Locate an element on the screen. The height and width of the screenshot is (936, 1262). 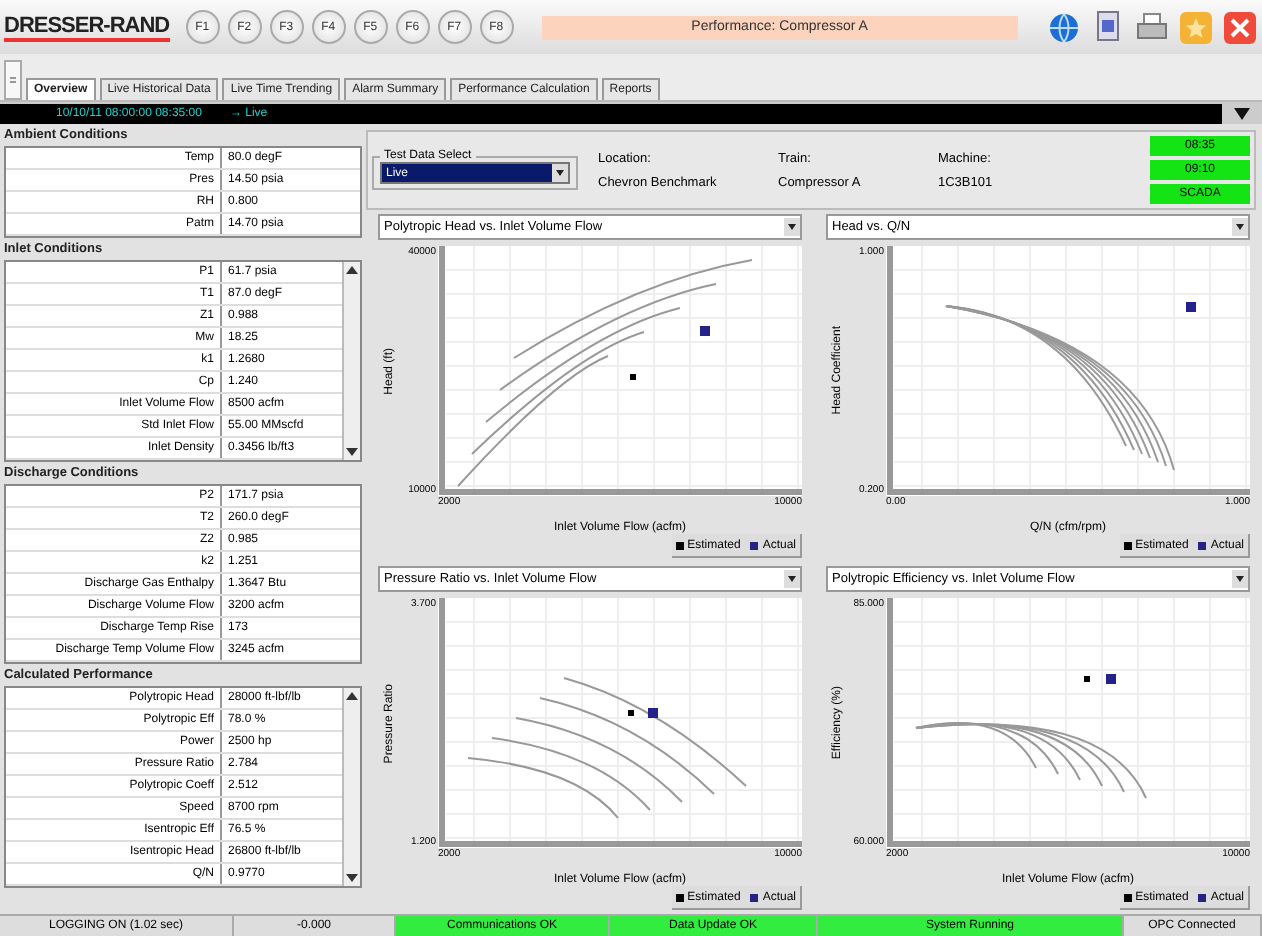
close-icon is located at coordinates (1240, 27).